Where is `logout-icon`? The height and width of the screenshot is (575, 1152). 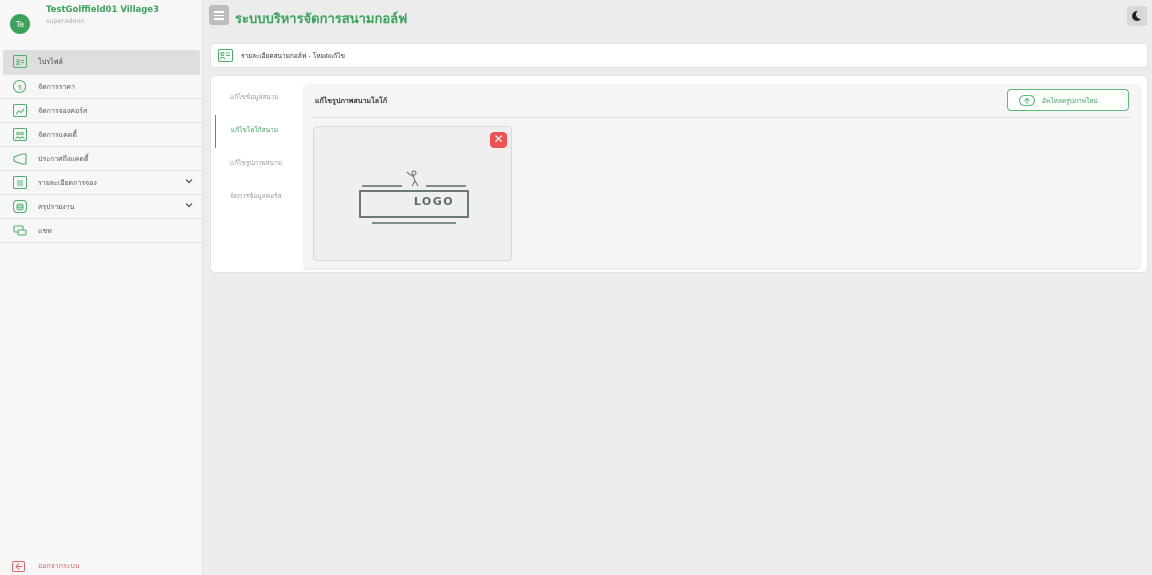
logout-icon is located at coordinates (18, 566).